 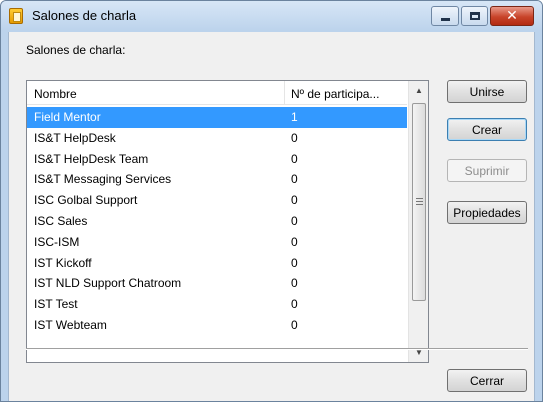 I want to click on room-name: IS&T HelpDesk, so click(x=75, y=137).